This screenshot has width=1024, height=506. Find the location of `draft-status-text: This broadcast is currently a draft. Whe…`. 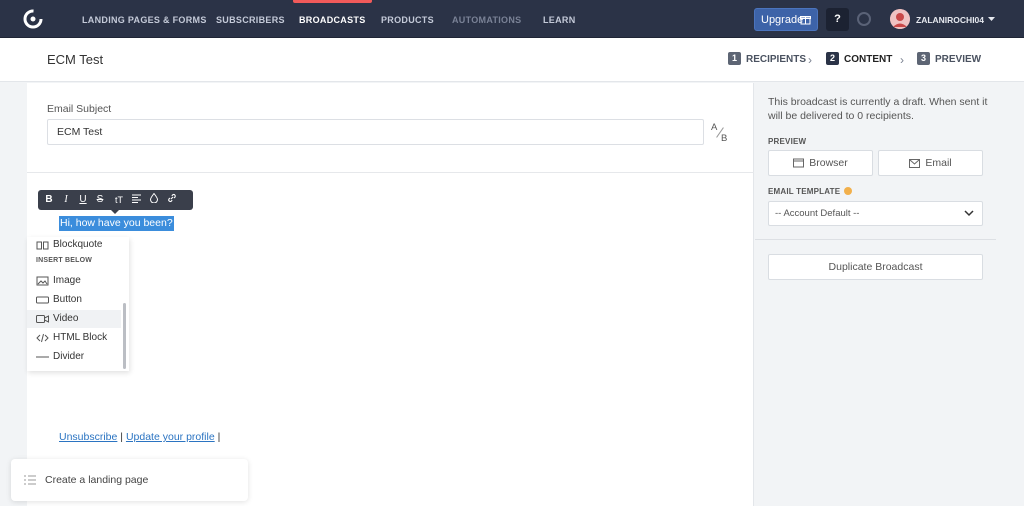

draft-status-text: This broadcast is currently a draft. Whe… is located at coordinates (878, 109).